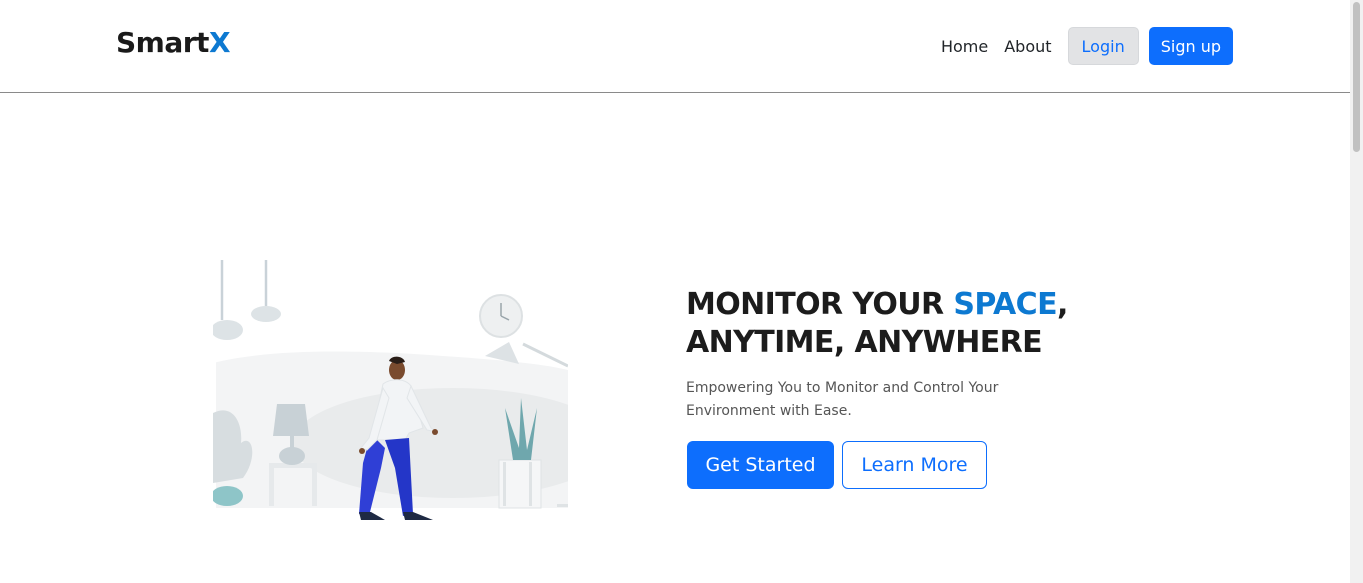 This screenshot has width=1363, height=583. I want to click on hero-title-line2: ANYTIME, ANYWHERE, so click(864, 342).